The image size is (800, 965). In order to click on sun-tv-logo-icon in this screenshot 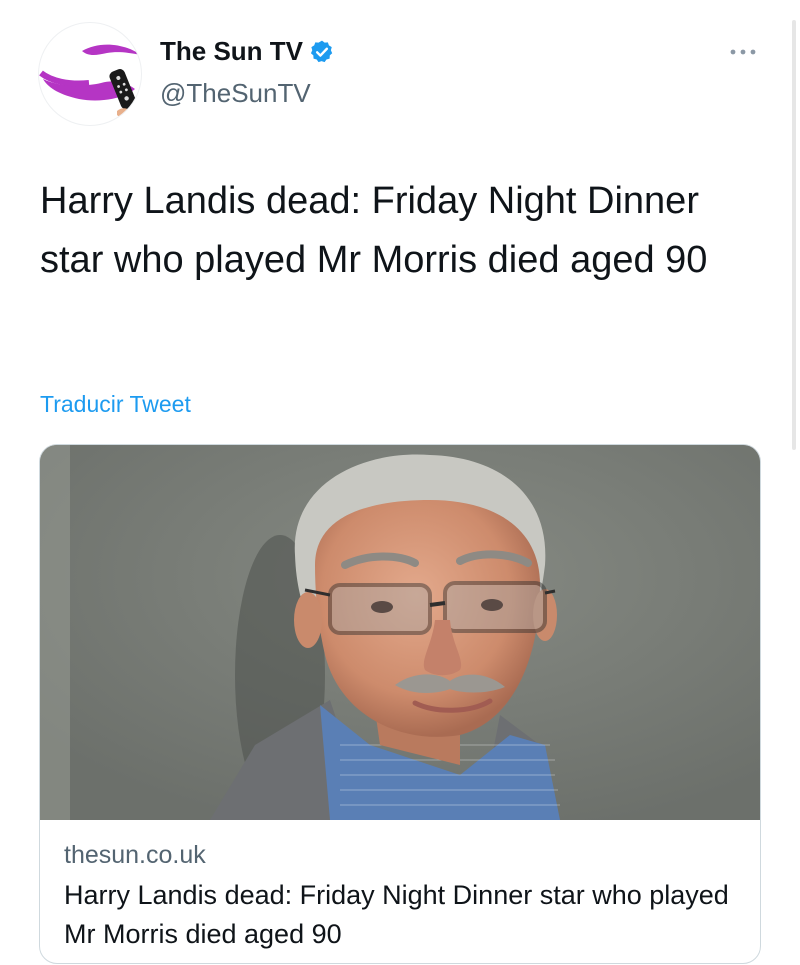, I will do `click(90, 81)`.